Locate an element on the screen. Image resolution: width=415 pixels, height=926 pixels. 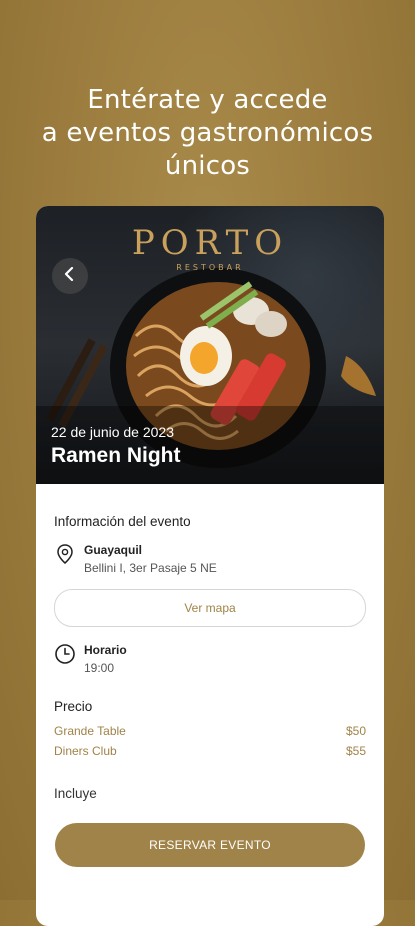
event-date: 22 de junio de 2023 is located at coordinates (112, 432).